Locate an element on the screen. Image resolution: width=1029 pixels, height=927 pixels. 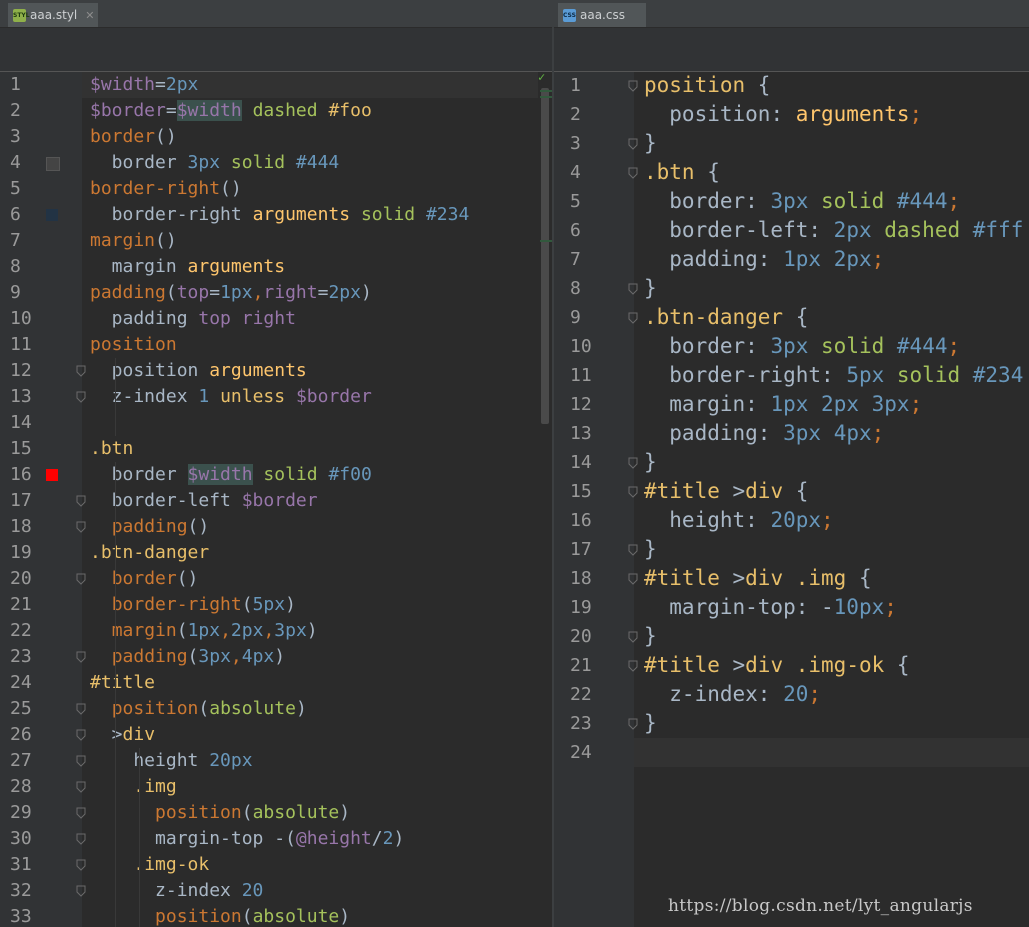
code-line: } is located at coordinates (831, 549).